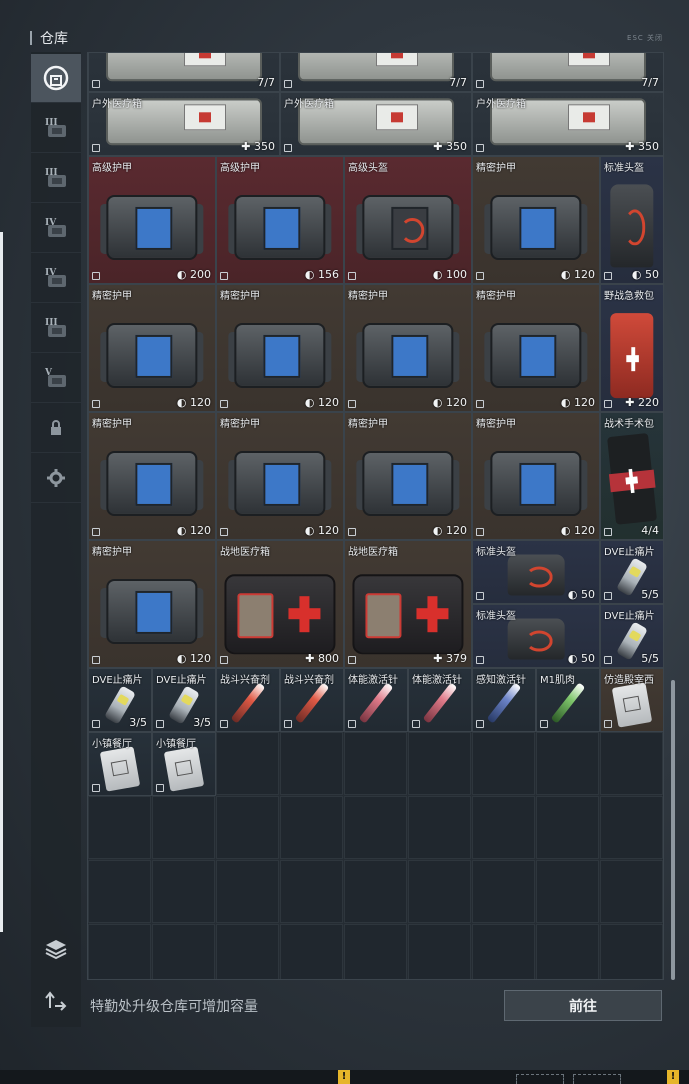  I want to click on scrollbar, so click(673, 830).